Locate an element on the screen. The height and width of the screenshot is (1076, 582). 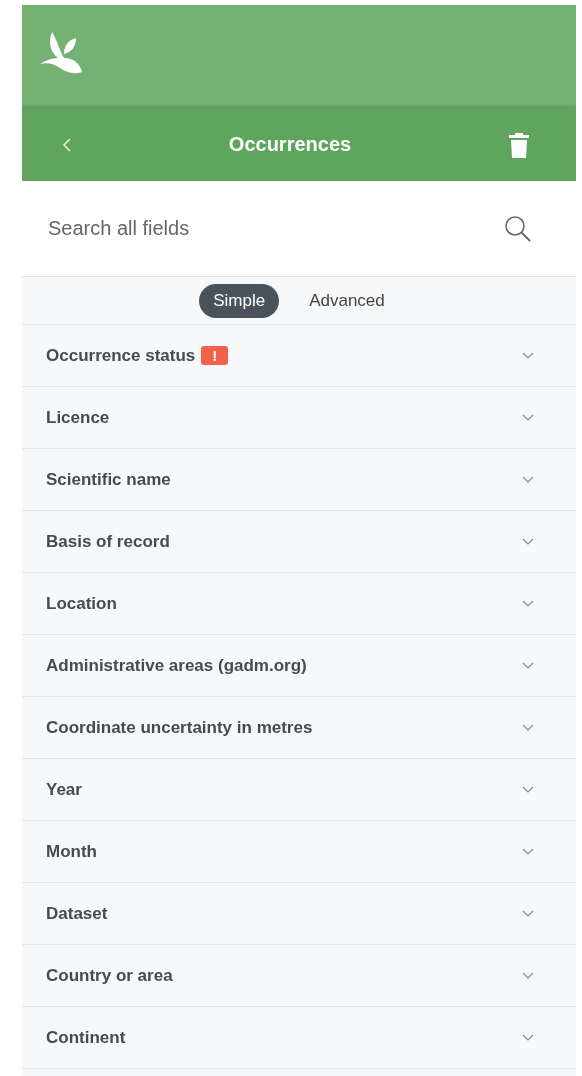
filter-row: Location is located at coordinates (299, 604).